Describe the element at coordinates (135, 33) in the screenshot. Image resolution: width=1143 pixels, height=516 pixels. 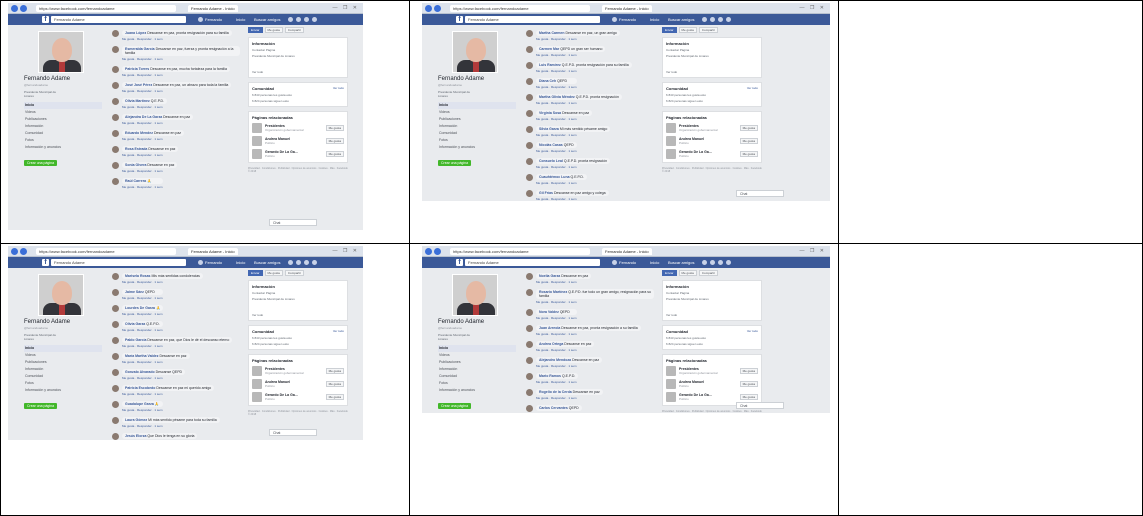
I see `comment-author: Juana López` at that location.